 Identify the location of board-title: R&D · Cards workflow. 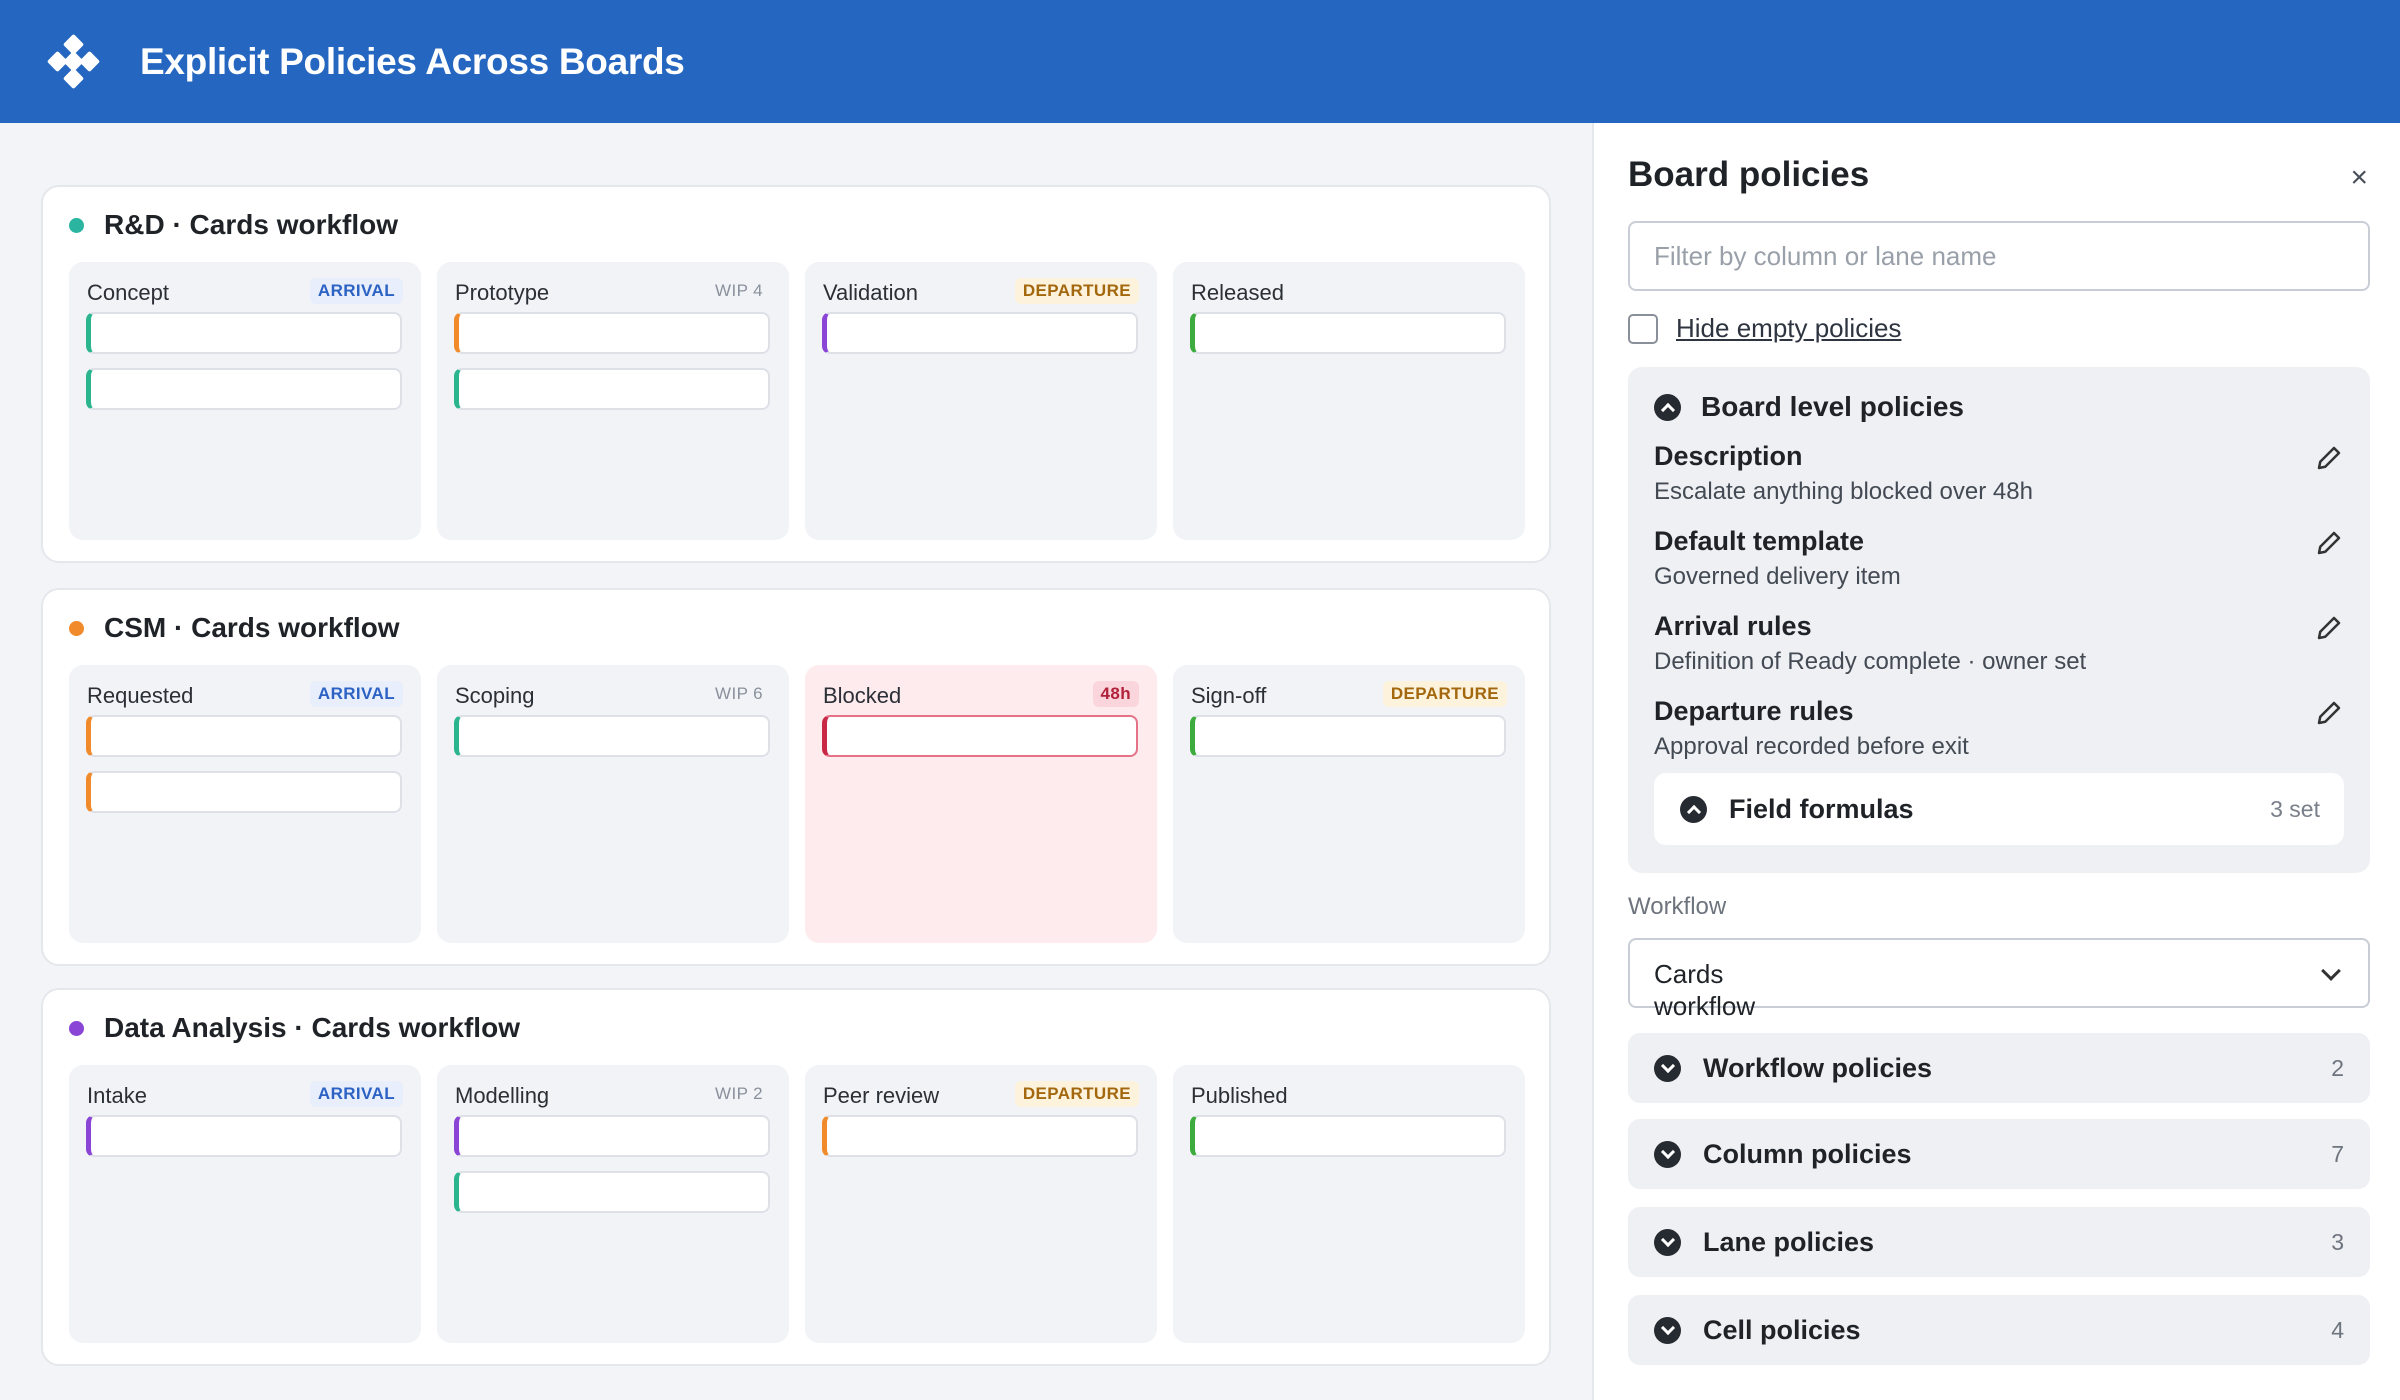
(251, 225).